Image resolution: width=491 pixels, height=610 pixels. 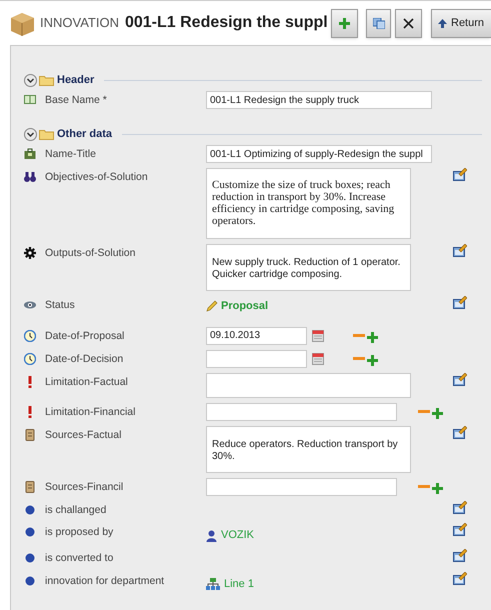 I want to click on up-arrow-icon, so click(x=442, y=23).